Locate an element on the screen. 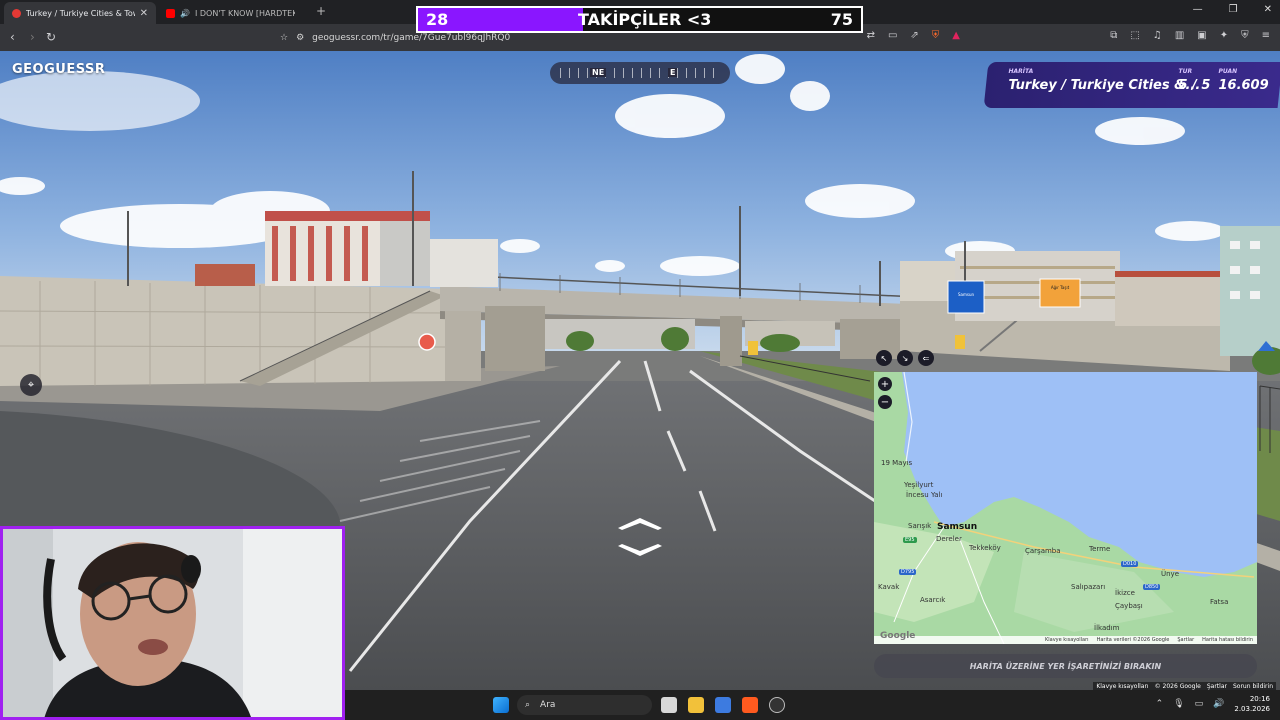  page-actions: ⇄ ▭ ⇗ ⛨ ▲ is located at coordinates (913, 35).